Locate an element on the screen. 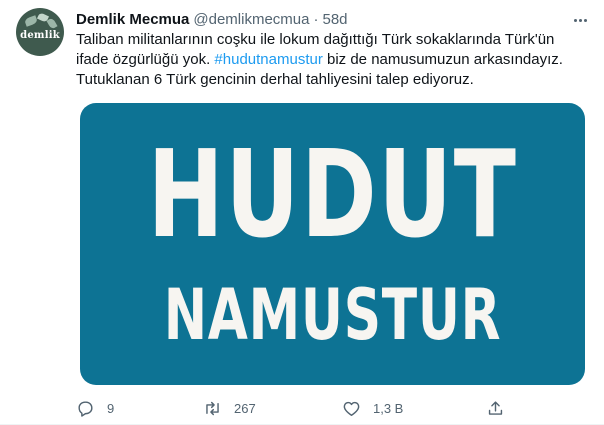 This screenshot has width=604, height=425. heart-icon is located at coordinates (351, 408).